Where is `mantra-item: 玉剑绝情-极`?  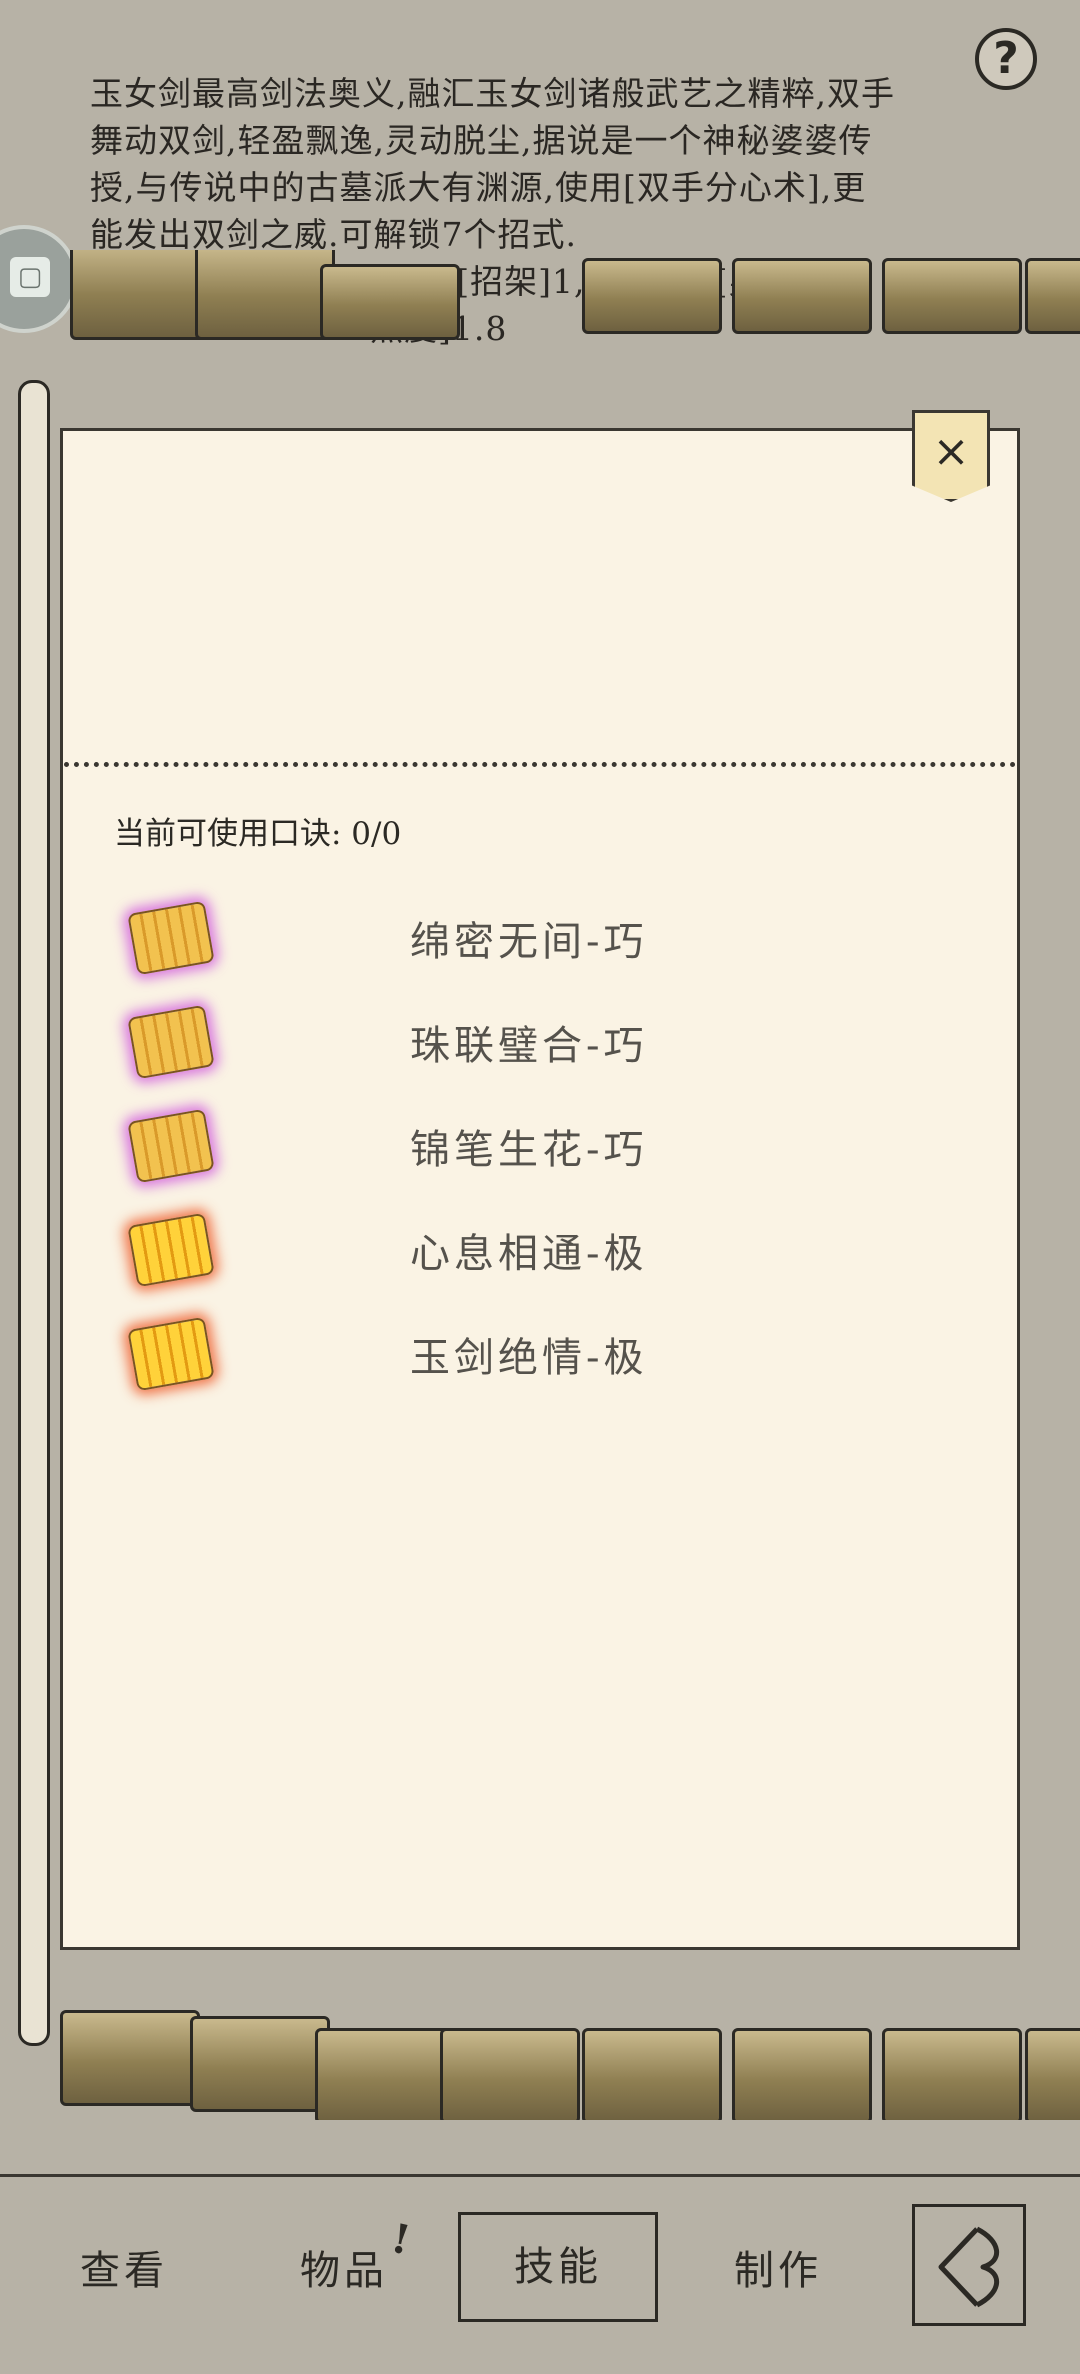 mantra-item: 玉剑绝情-极 is located at coordinates (530, 1363).